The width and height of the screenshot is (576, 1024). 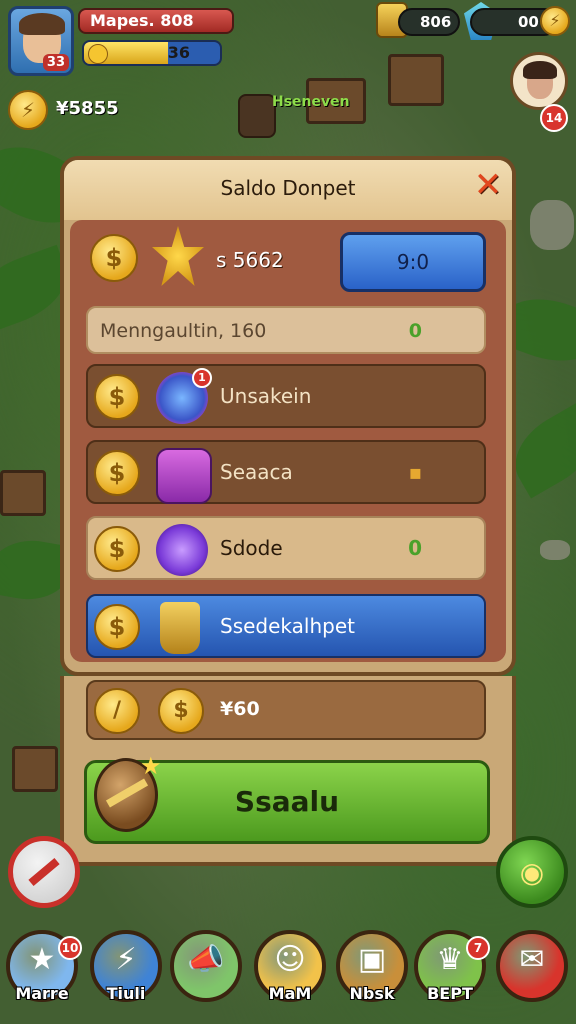 I want to click on friend-hair, so click(x=540, y=70).